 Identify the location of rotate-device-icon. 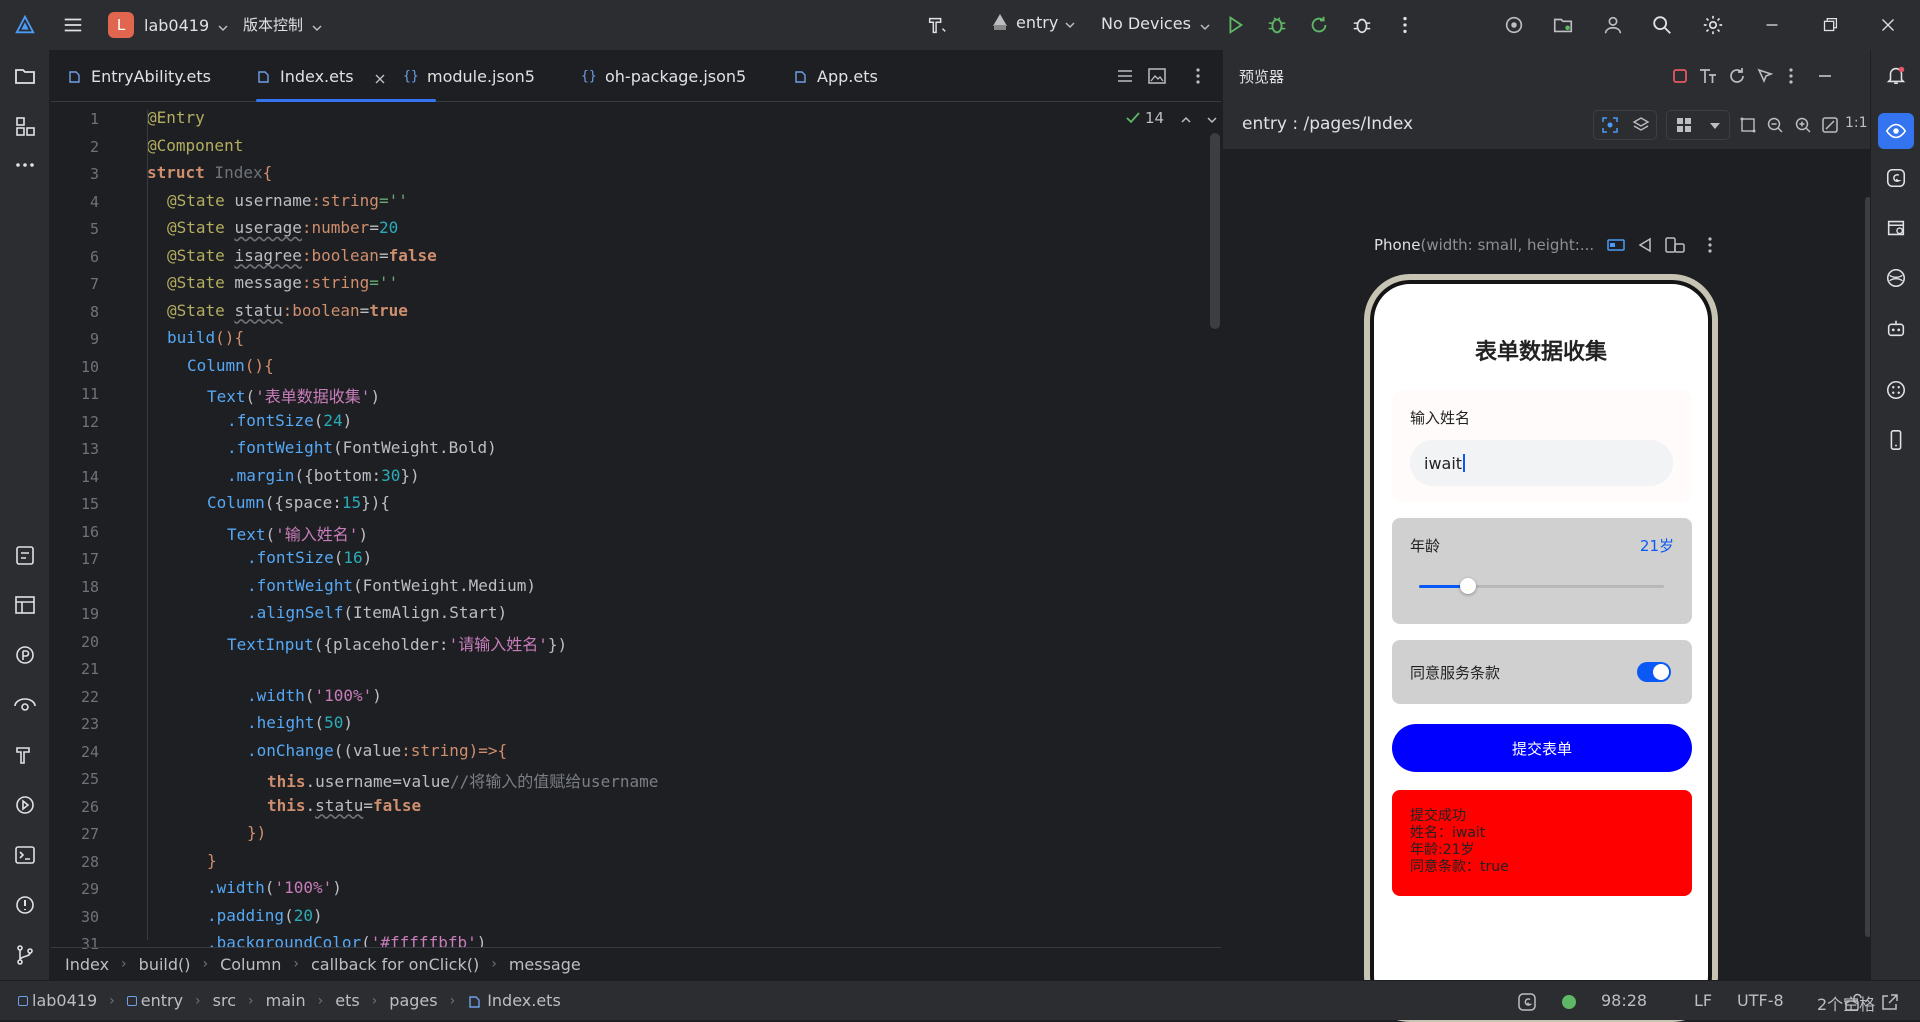
(1675, 245).